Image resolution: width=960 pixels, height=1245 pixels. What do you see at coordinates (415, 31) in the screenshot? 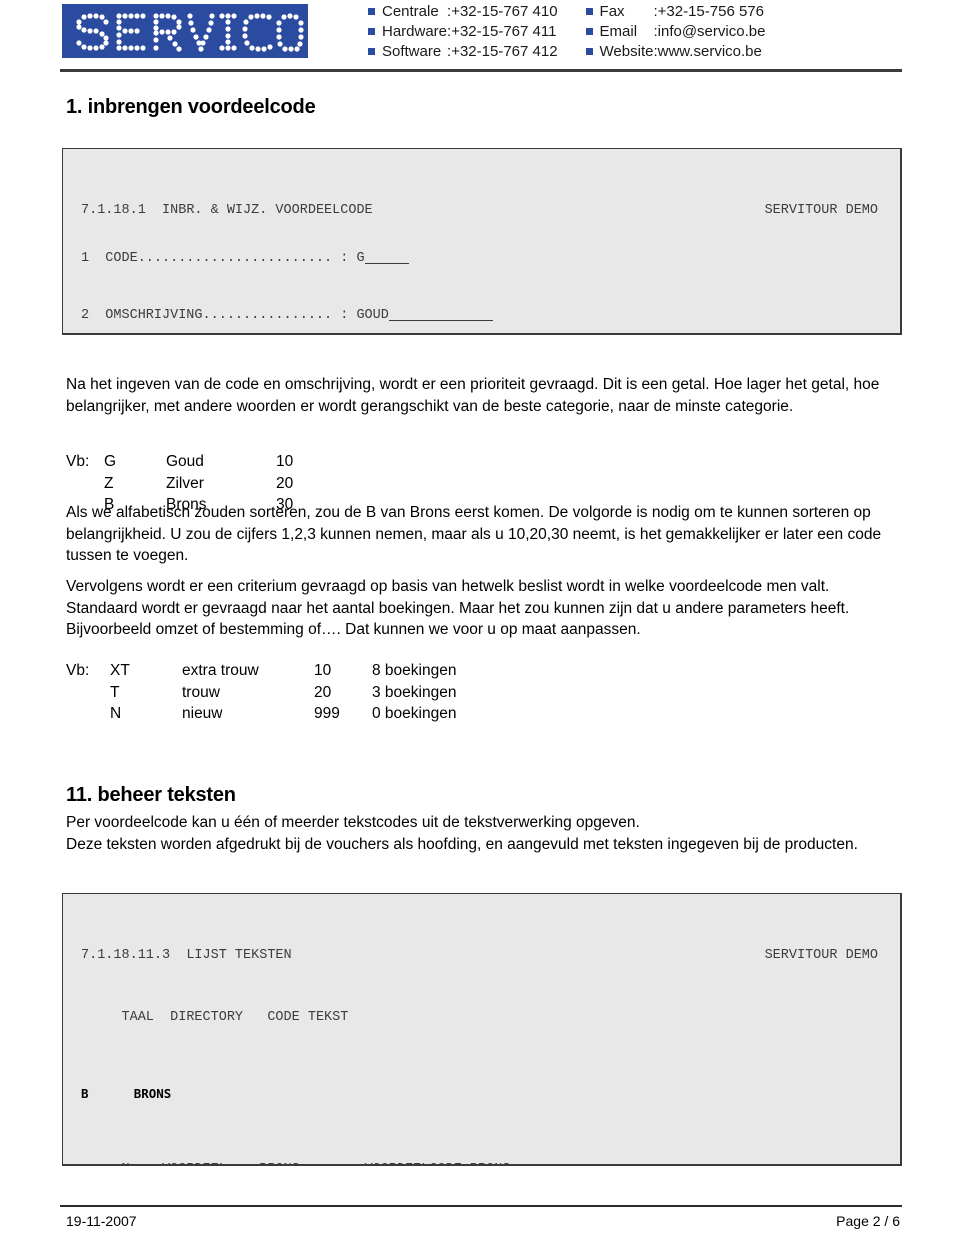
I see `contact-label-text: Hardware` at bounding box center [415, 31].